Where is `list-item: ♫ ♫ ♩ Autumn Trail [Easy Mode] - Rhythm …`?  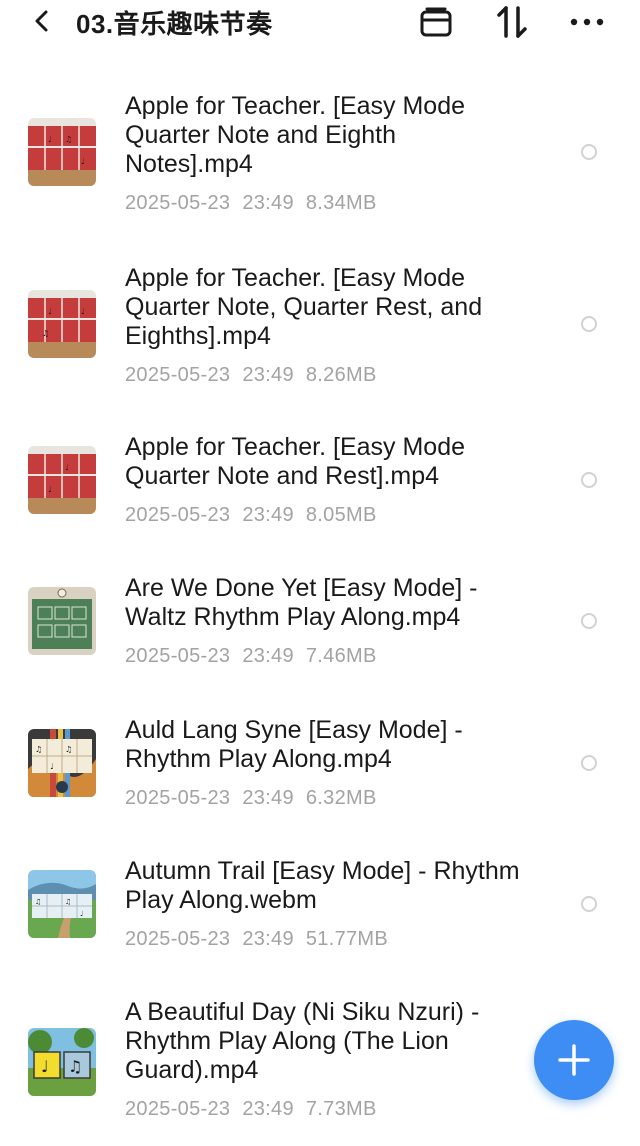 list-item: ♫ ♫ ♩ Autumn Trail [Easy Mode] - Rhythm … is located at coordinates (320, 895).